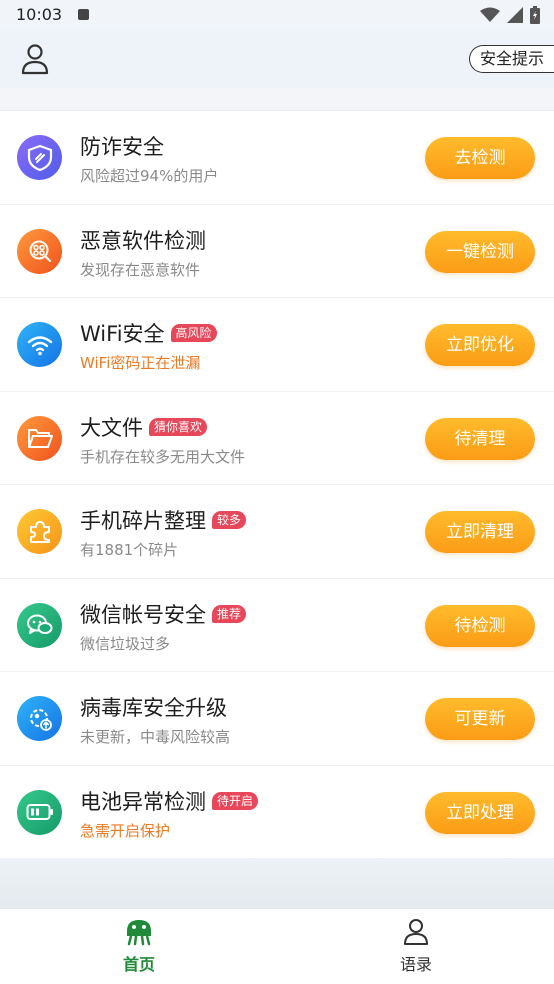  I want to click on wechat-icon, so click(39, 625).